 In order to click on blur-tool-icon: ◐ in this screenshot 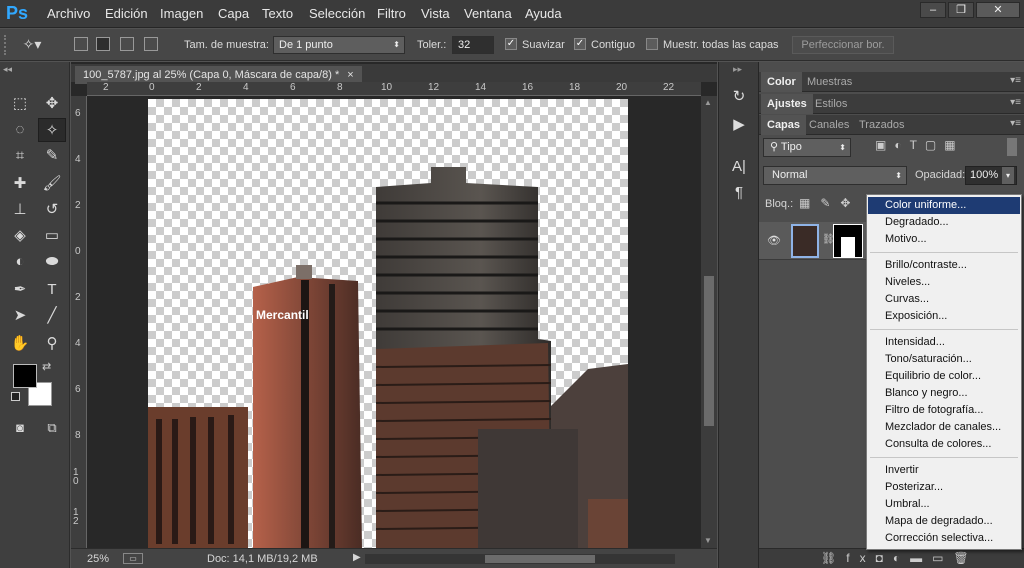, I will do `click(20, 262)`.